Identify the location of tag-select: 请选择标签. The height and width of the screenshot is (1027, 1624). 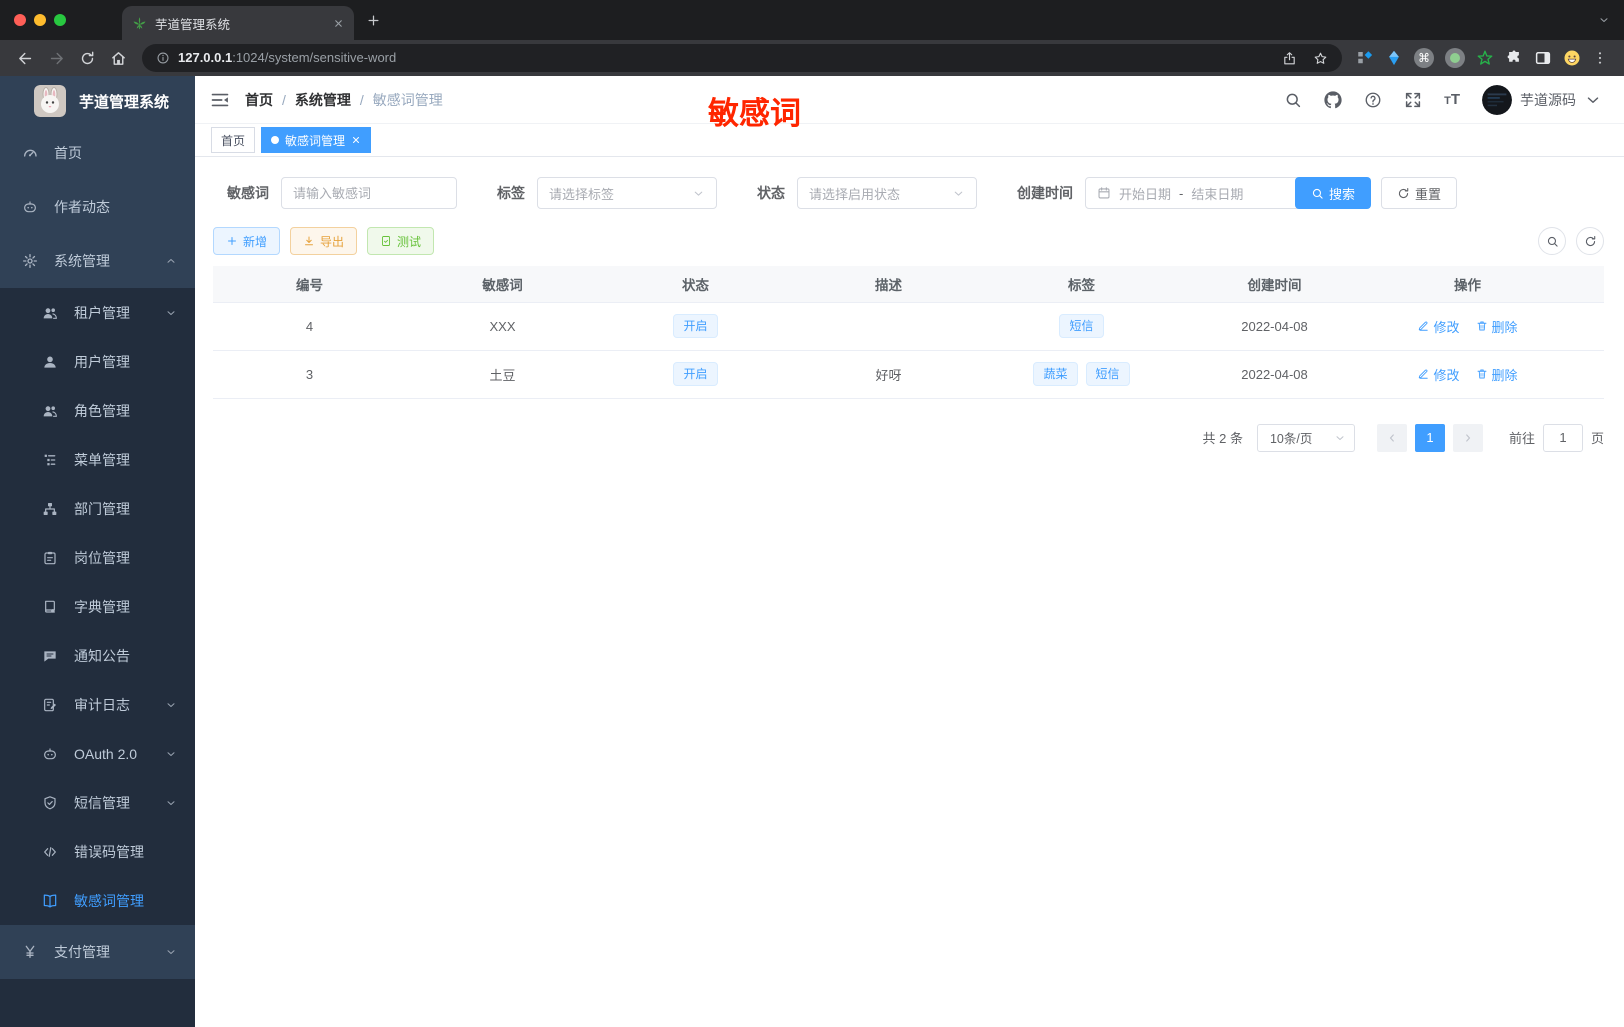
(627, 193).